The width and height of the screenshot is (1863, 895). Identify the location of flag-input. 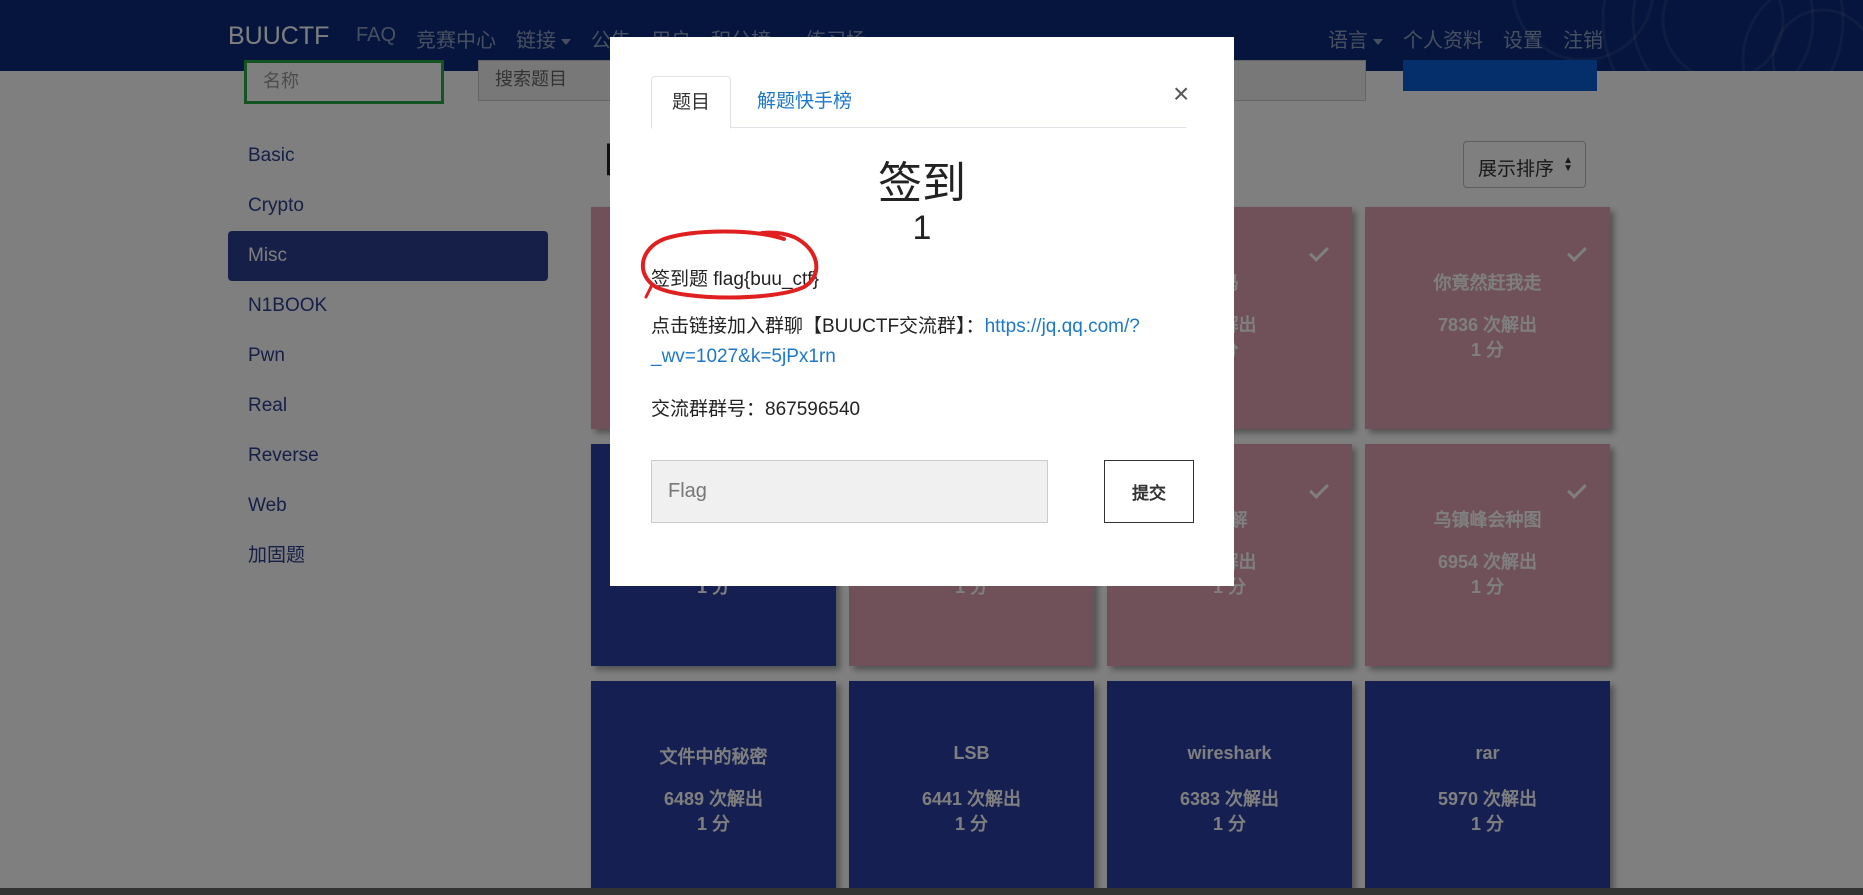
(849, 491).